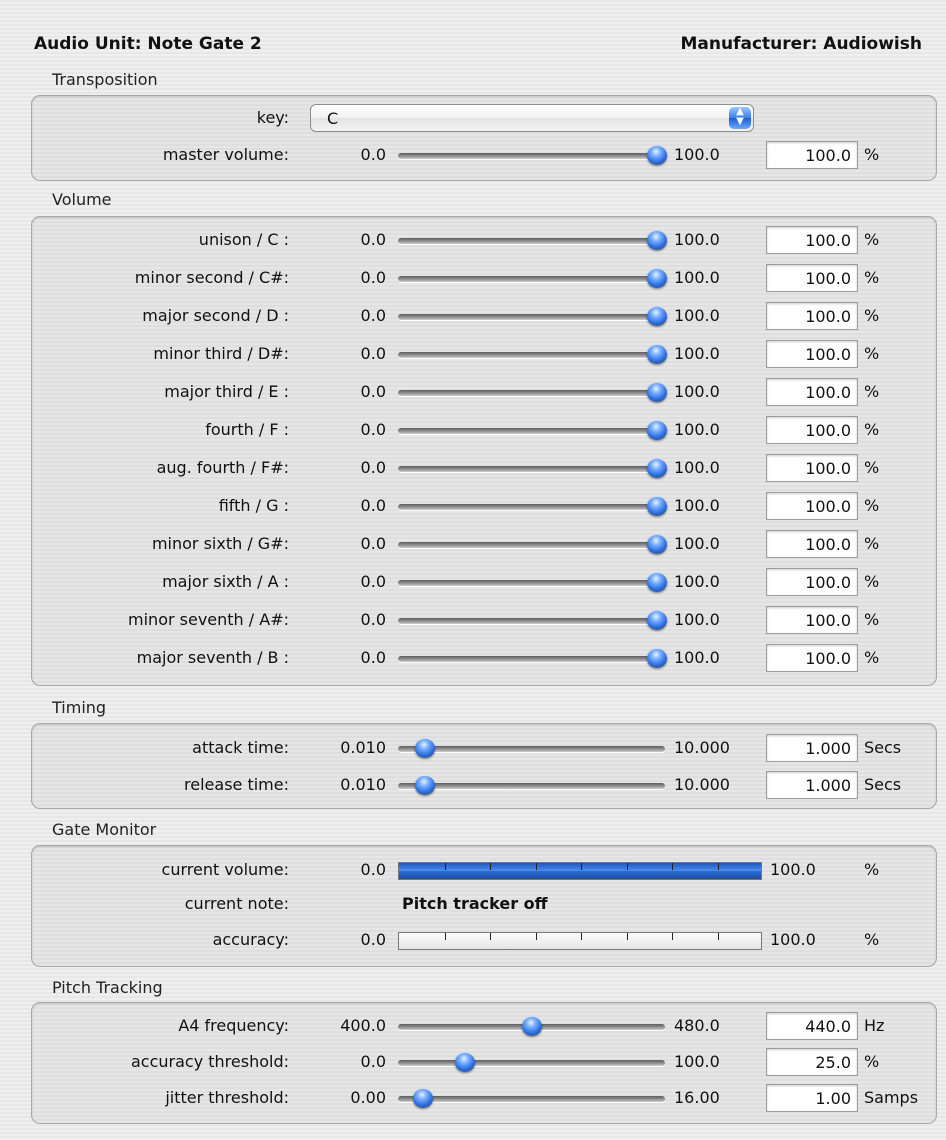 This screenshot has height=1140, width=946. Describe the element at coordinates (702, 784) in the screenshot. I see `timing-1-max: 10.000` at that location.